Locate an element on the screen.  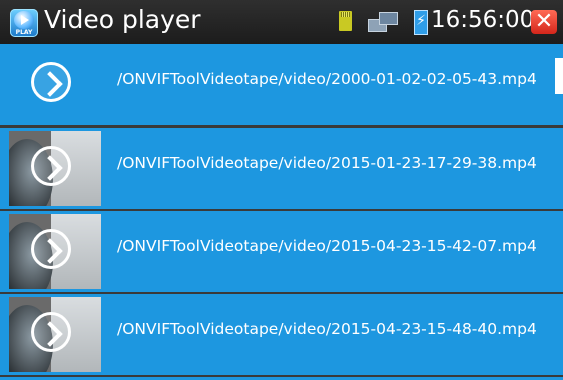
clock: 16:56:00 is located at coordinates (483, 20).